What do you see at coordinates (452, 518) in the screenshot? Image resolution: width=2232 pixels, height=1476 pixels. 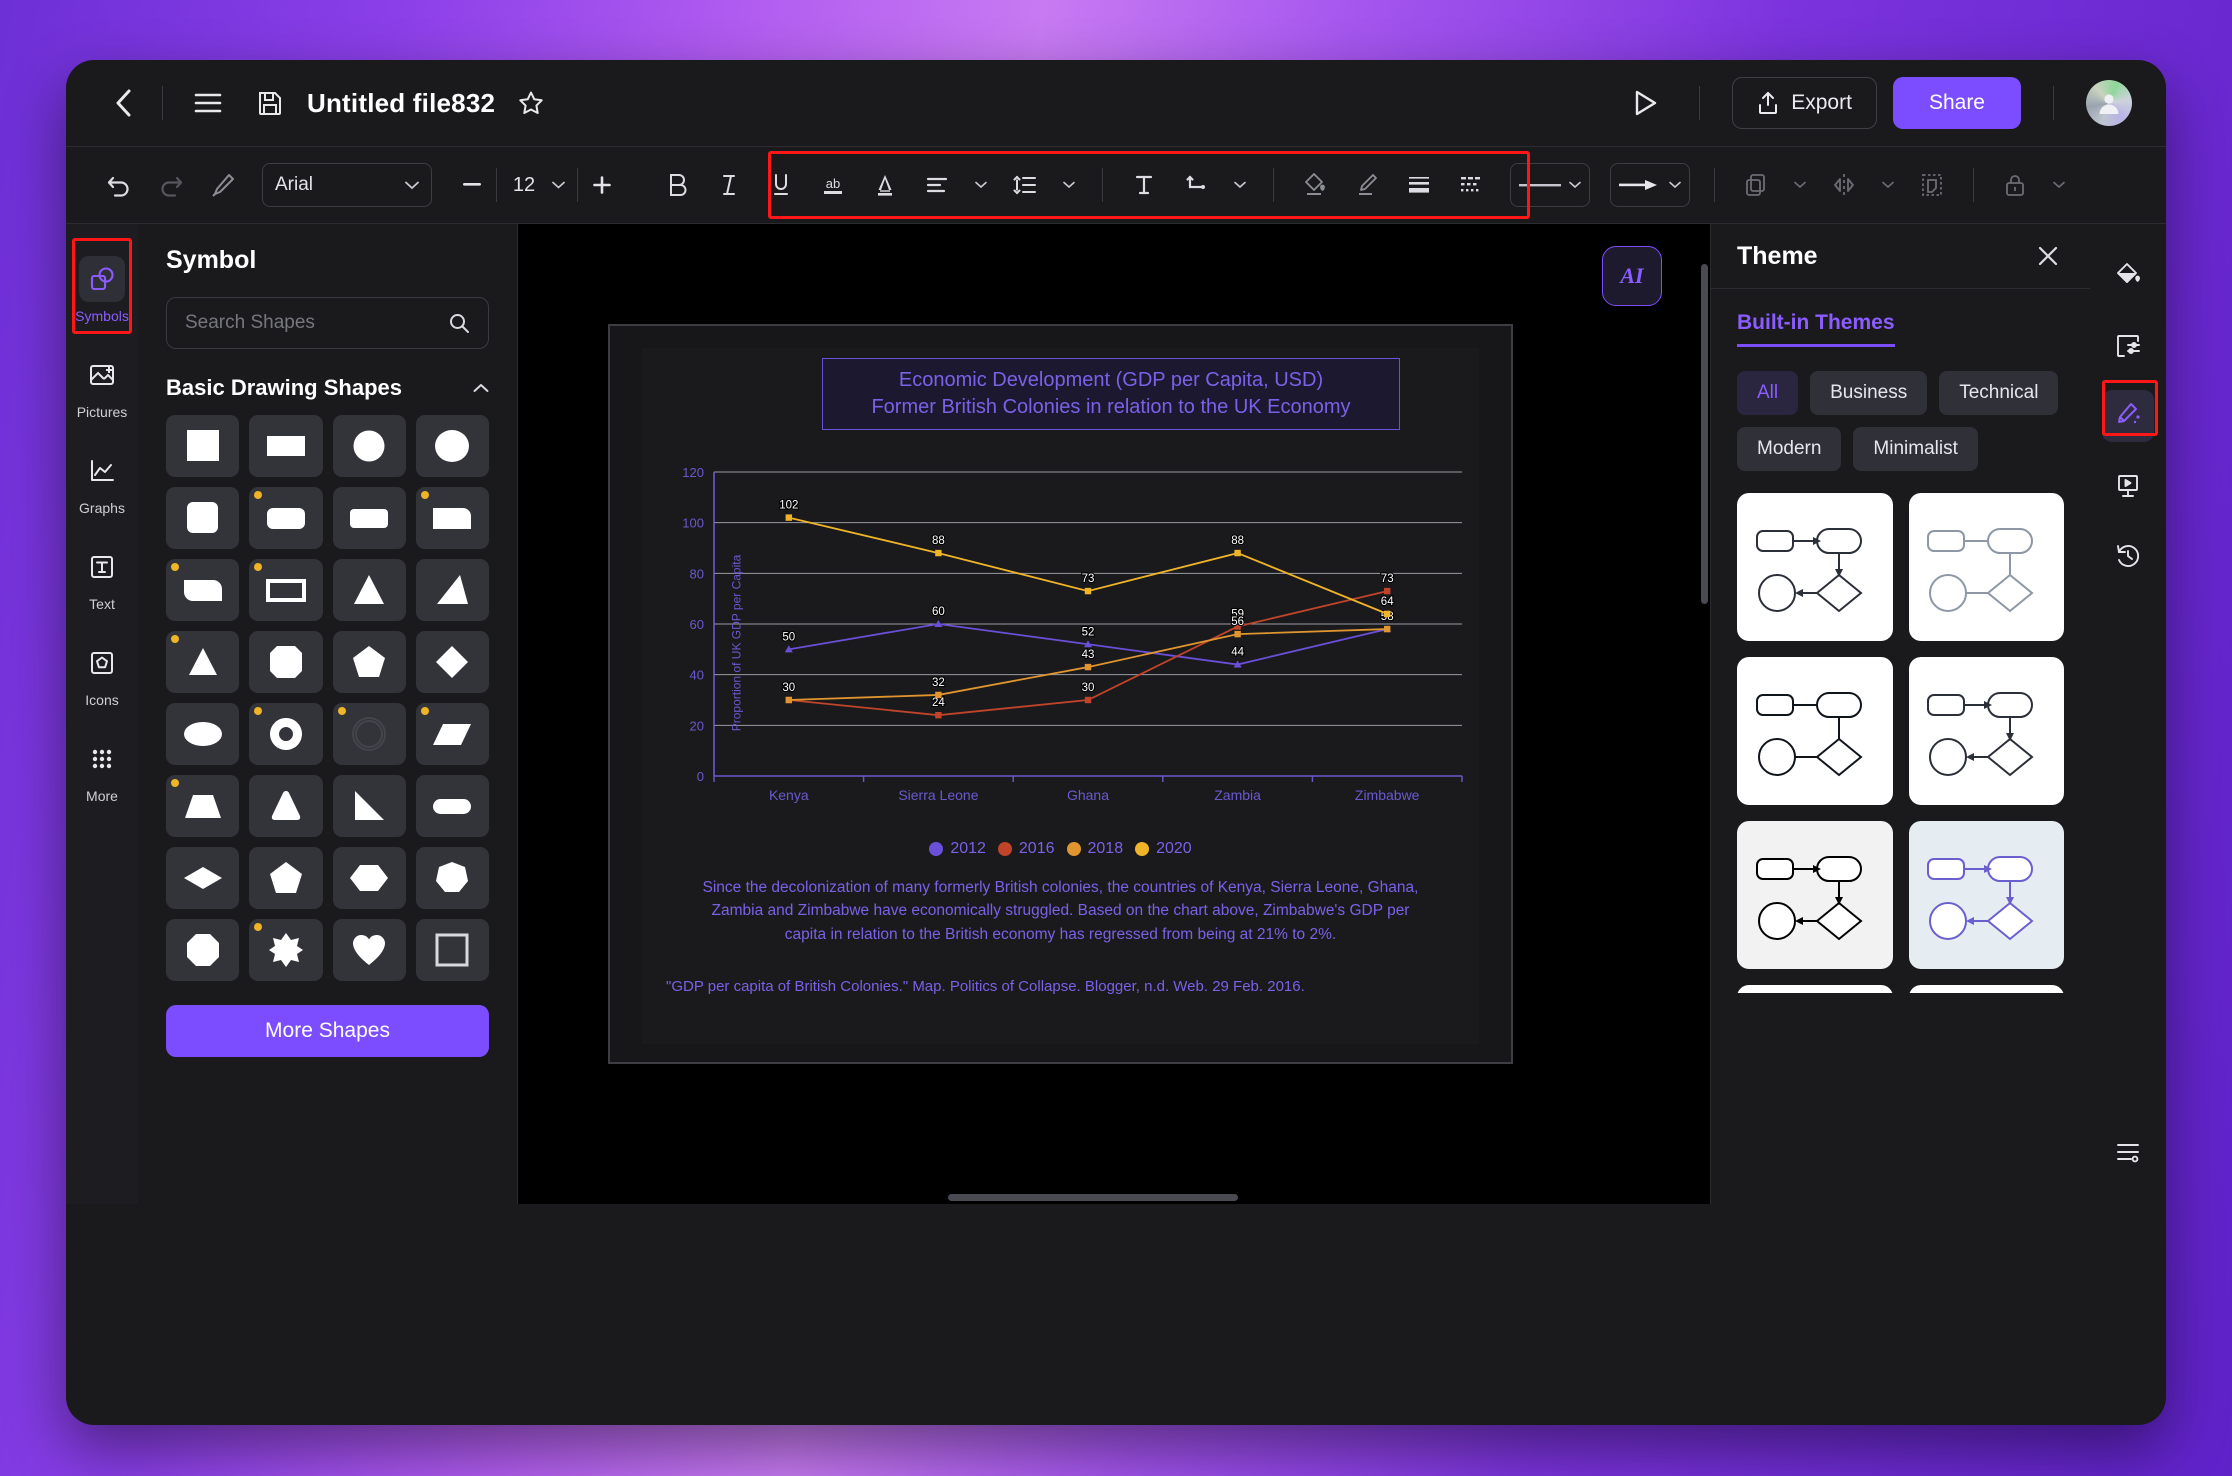 I see `shape-single-corner-rounded-rect` at bounding box center [452, 518].